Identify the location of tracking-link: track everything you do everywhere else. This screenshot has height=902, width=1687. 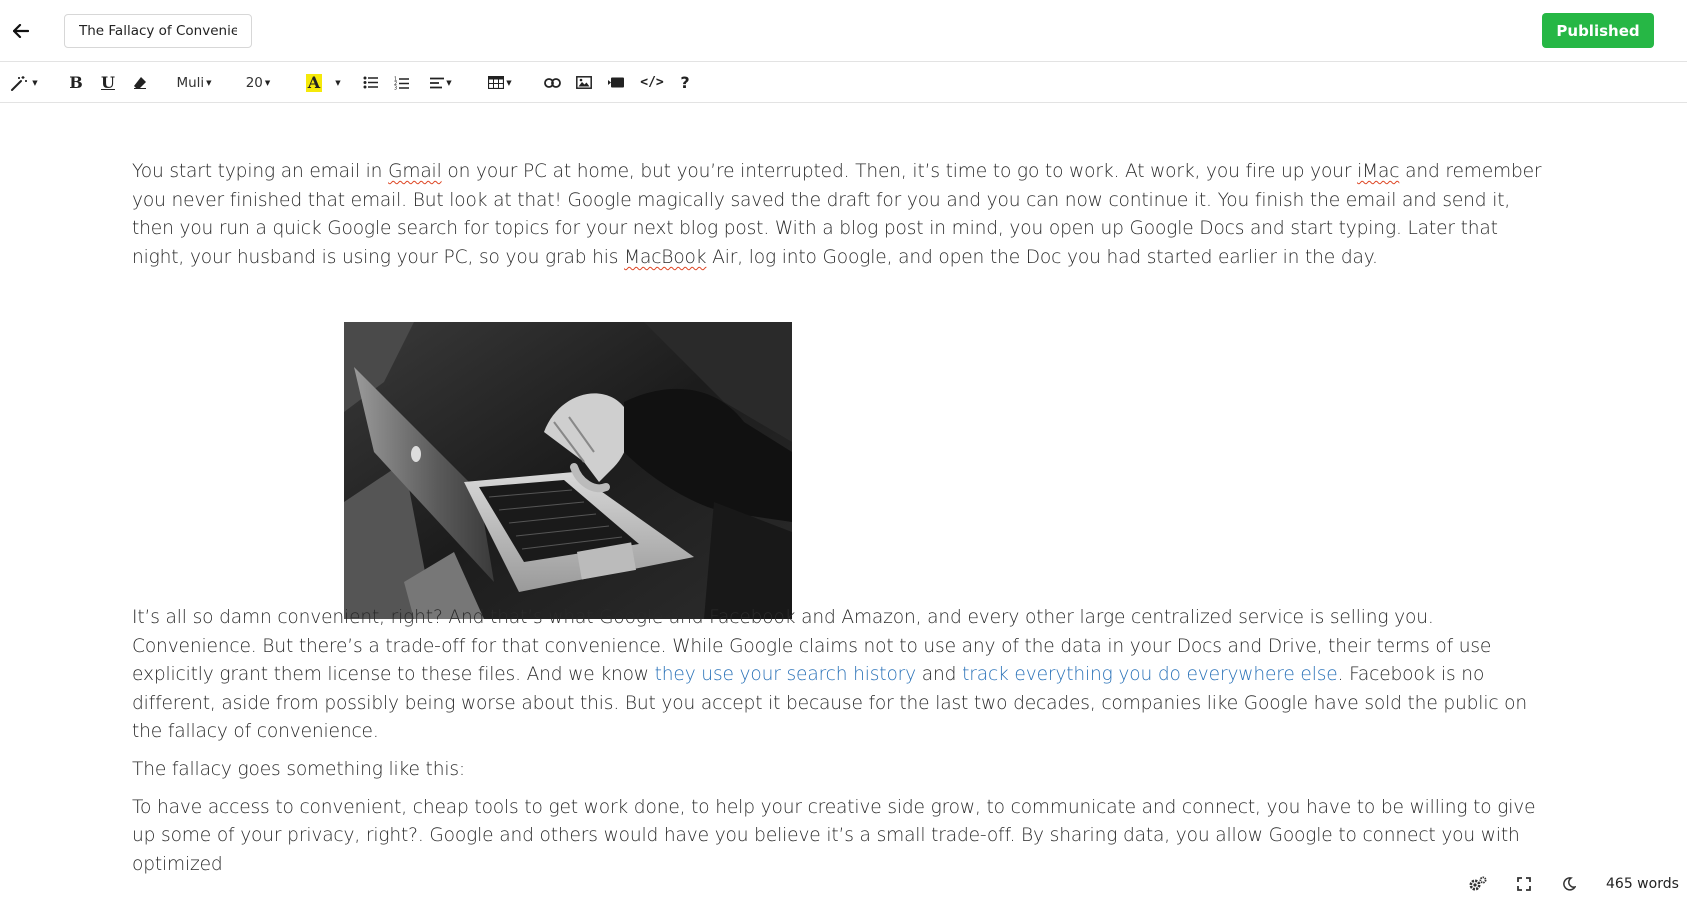
(1150, 674).